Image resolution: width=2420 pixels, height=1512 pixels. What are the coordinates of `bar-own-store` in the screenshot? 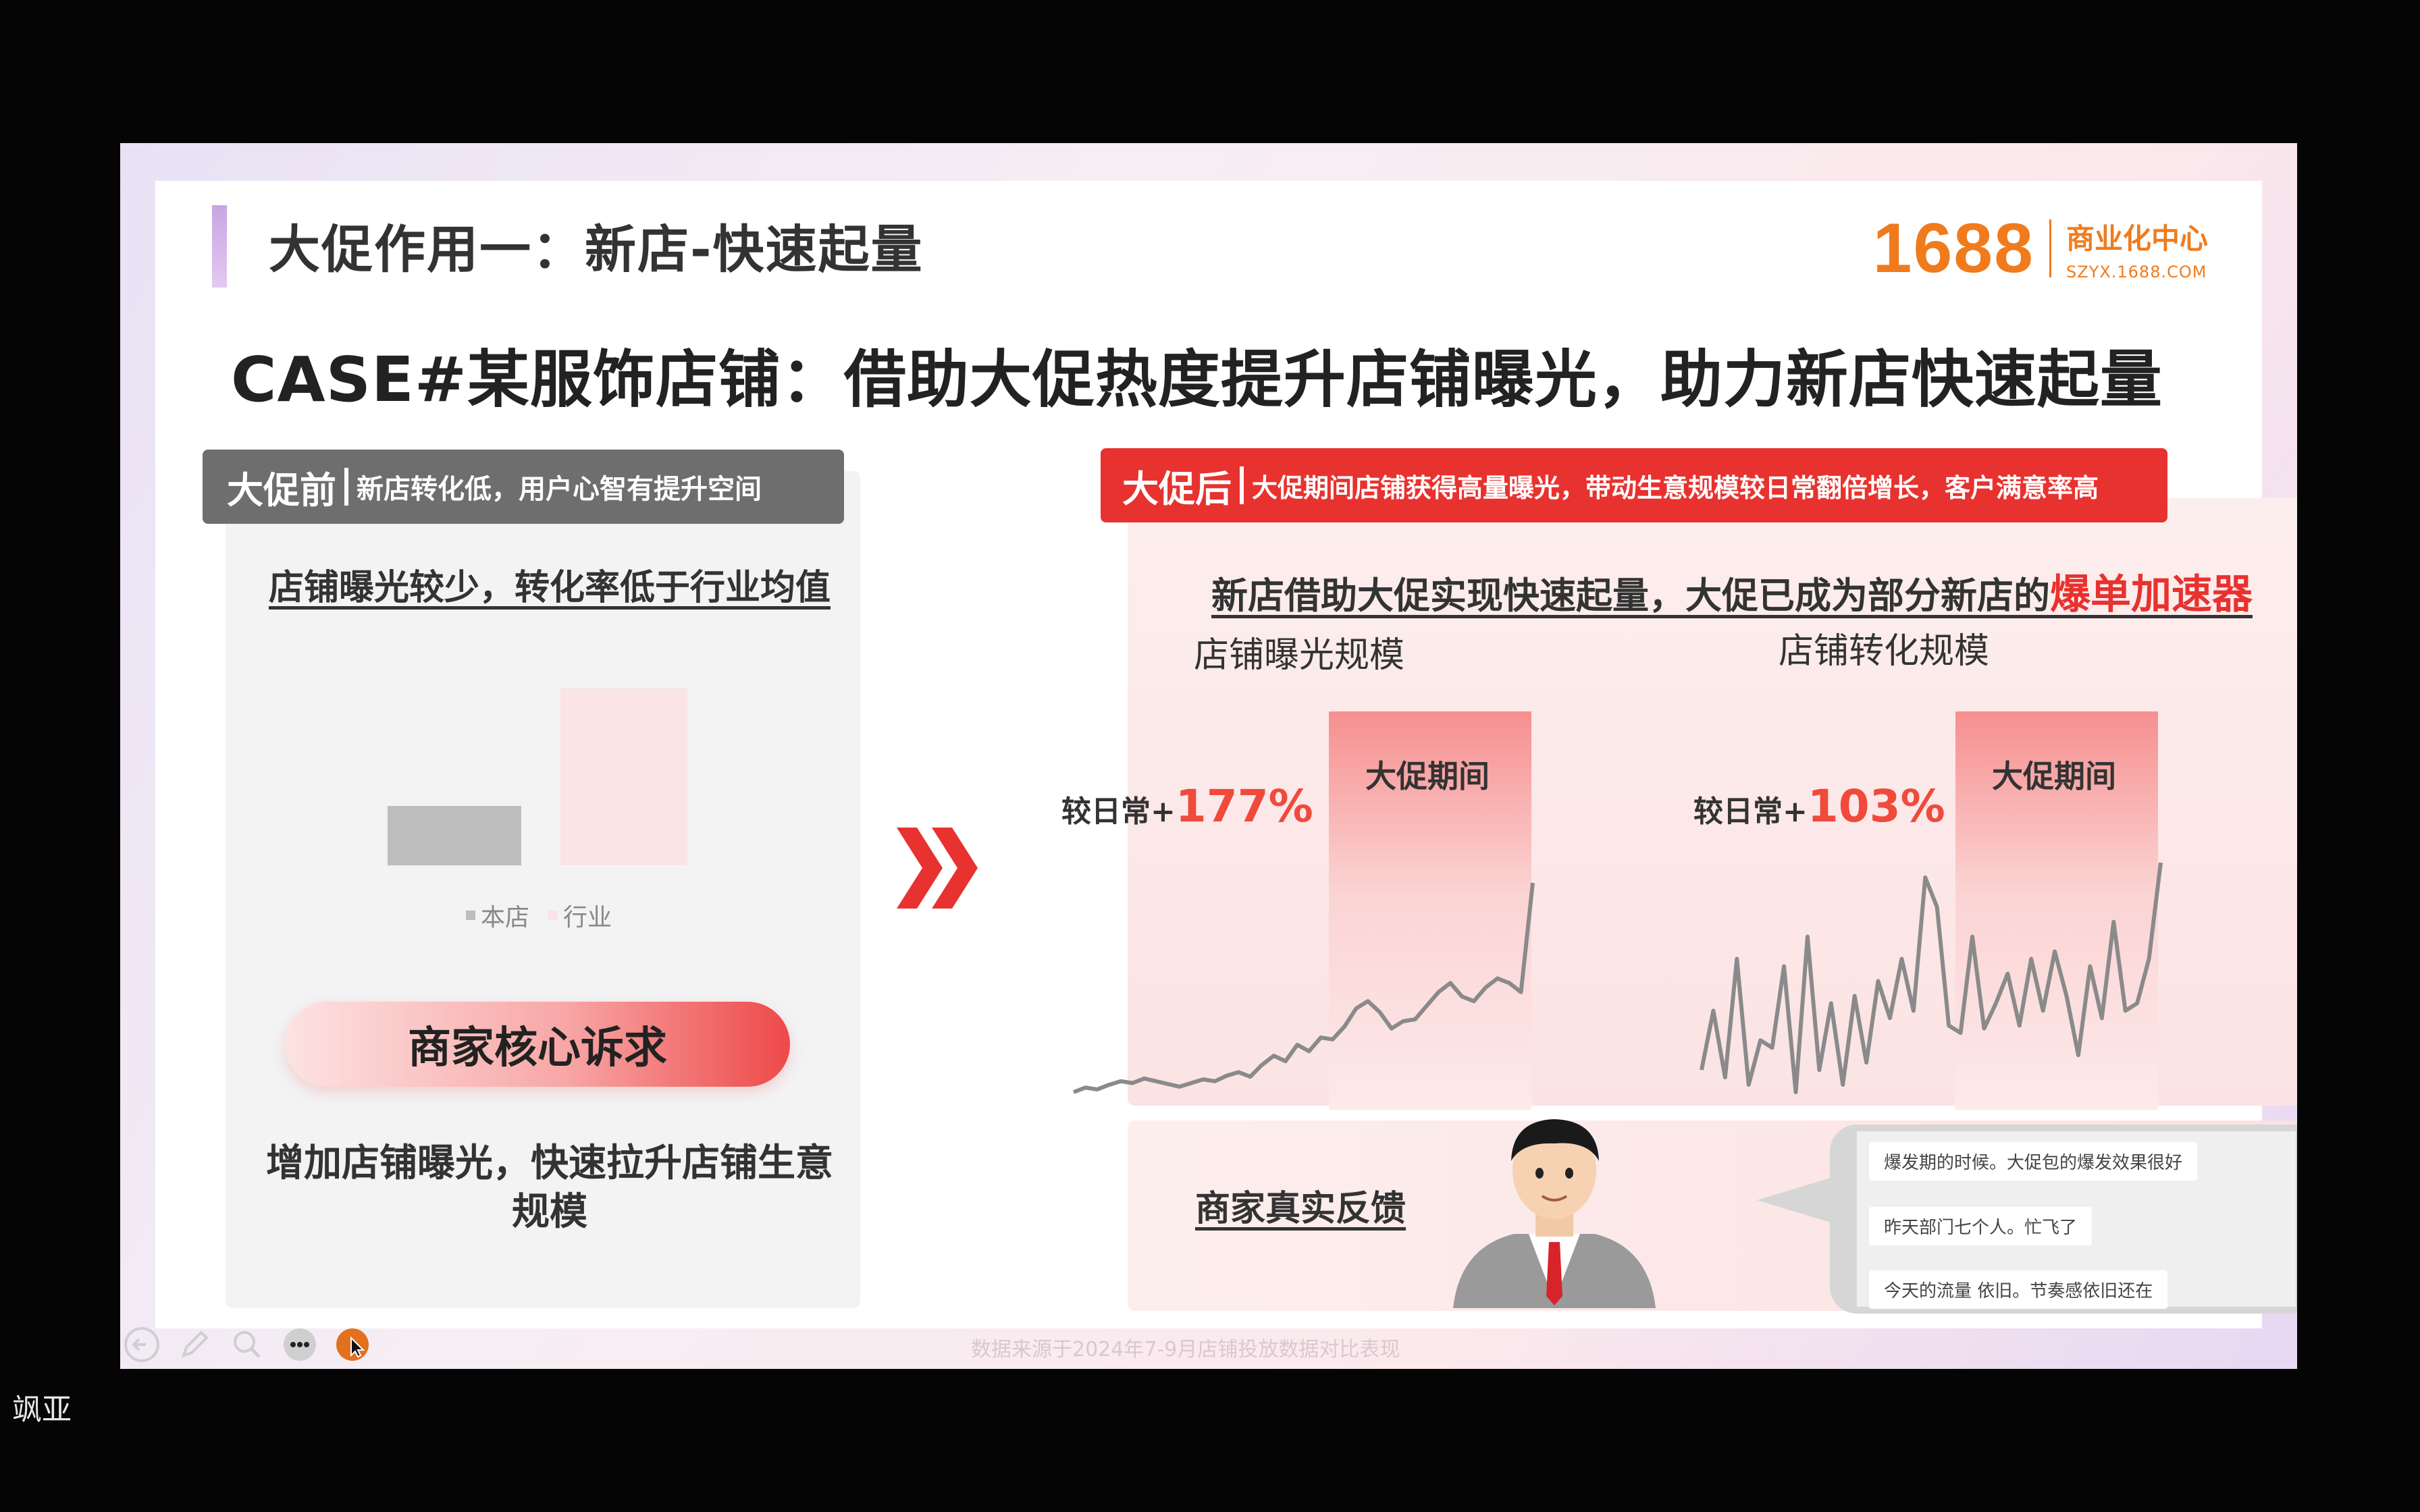 It's located at (454, 835).